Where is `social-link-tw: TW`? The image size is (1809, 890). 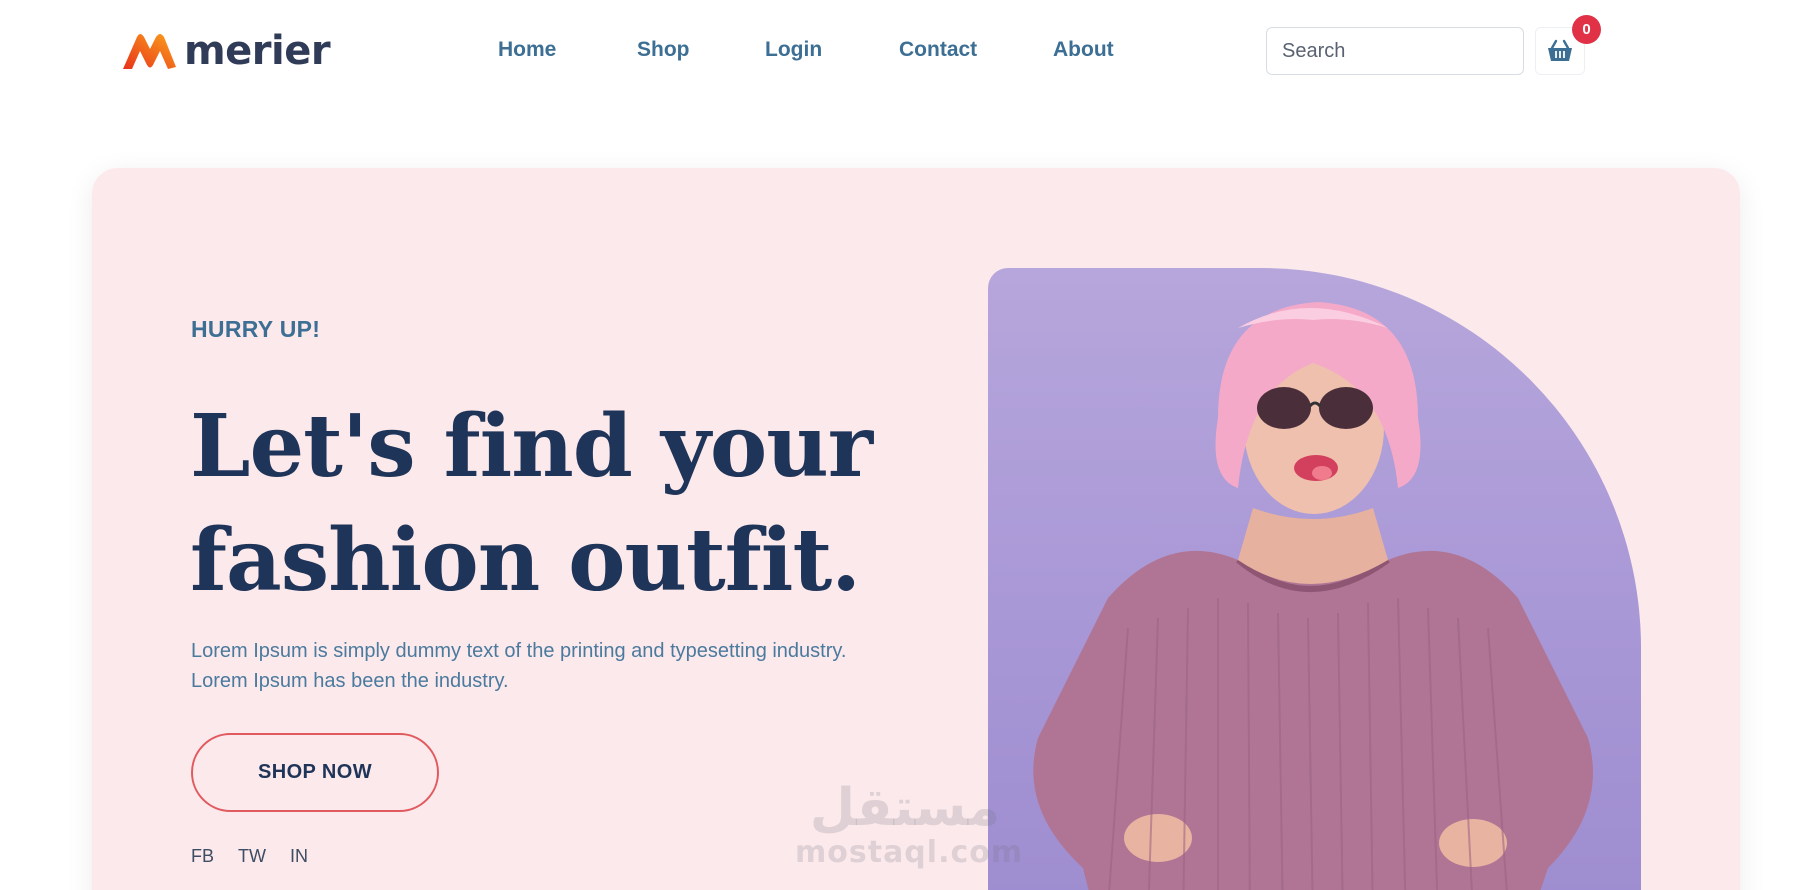 social-link-tw: TW is located at coordinates (252, 856).